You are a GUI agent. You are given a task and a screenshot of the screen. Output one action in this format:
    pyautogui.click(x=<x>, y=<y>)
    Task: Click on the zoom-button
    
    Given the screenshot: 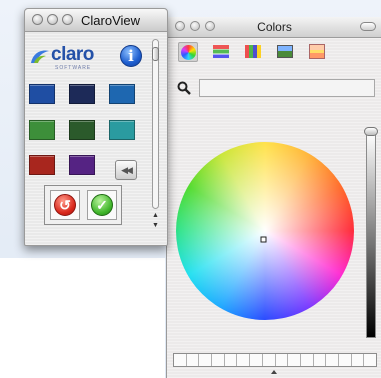 What is the action you would take?
    pyautogui.click(x=67, y=19)
    